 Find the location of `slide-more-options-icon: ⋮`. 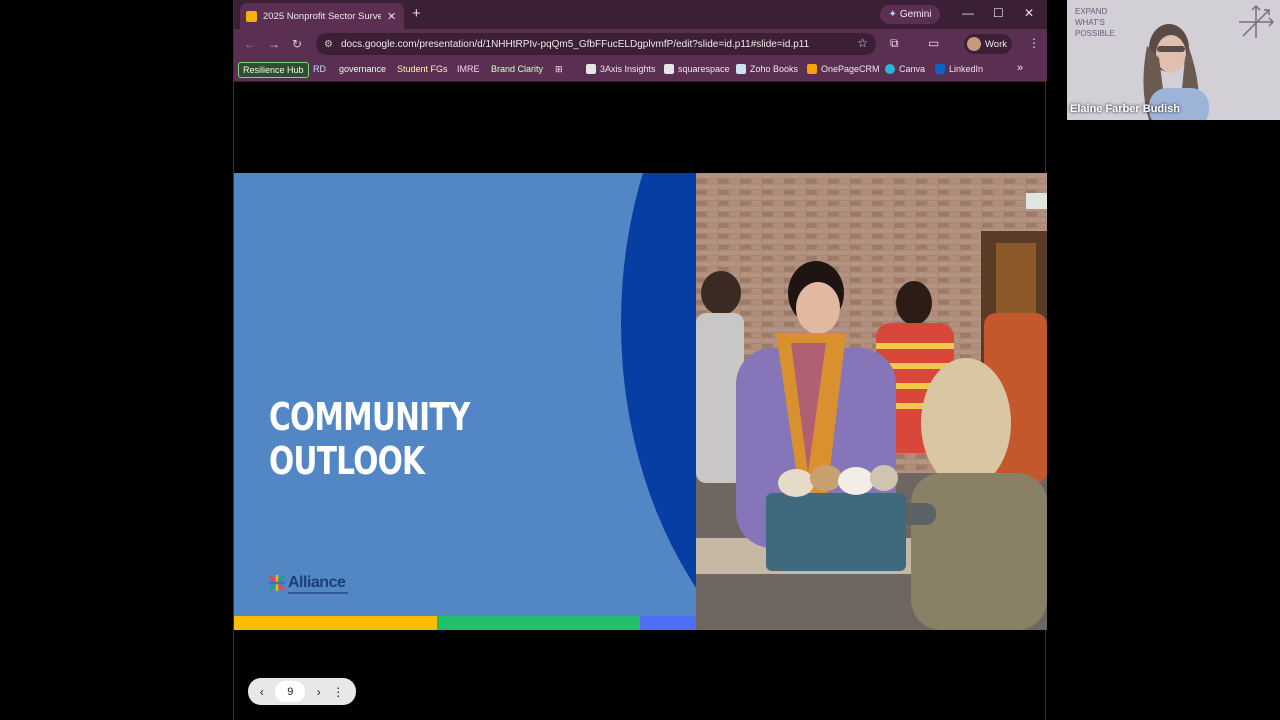

slide-more-options-icon: ⋮ is located at coordinates (338, 692).